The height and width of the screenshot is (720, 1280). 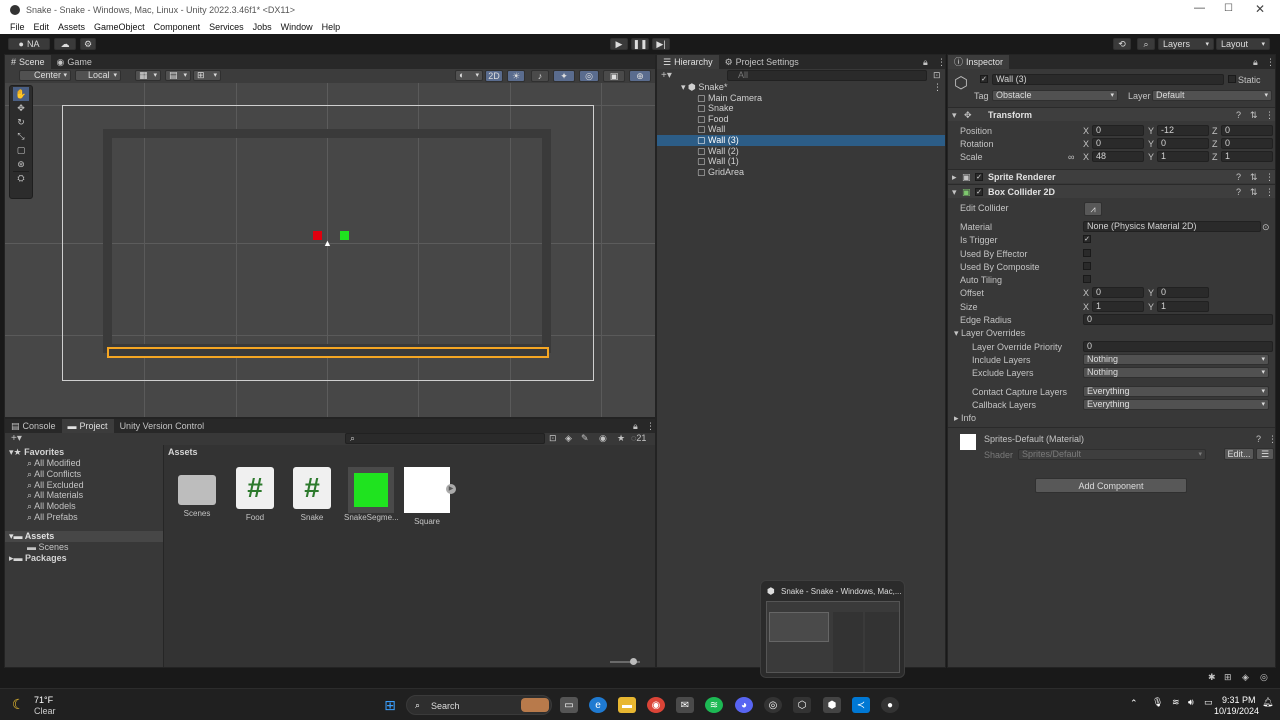 I want to click on vscode-icon: ≺, so click(x=861, y=705).